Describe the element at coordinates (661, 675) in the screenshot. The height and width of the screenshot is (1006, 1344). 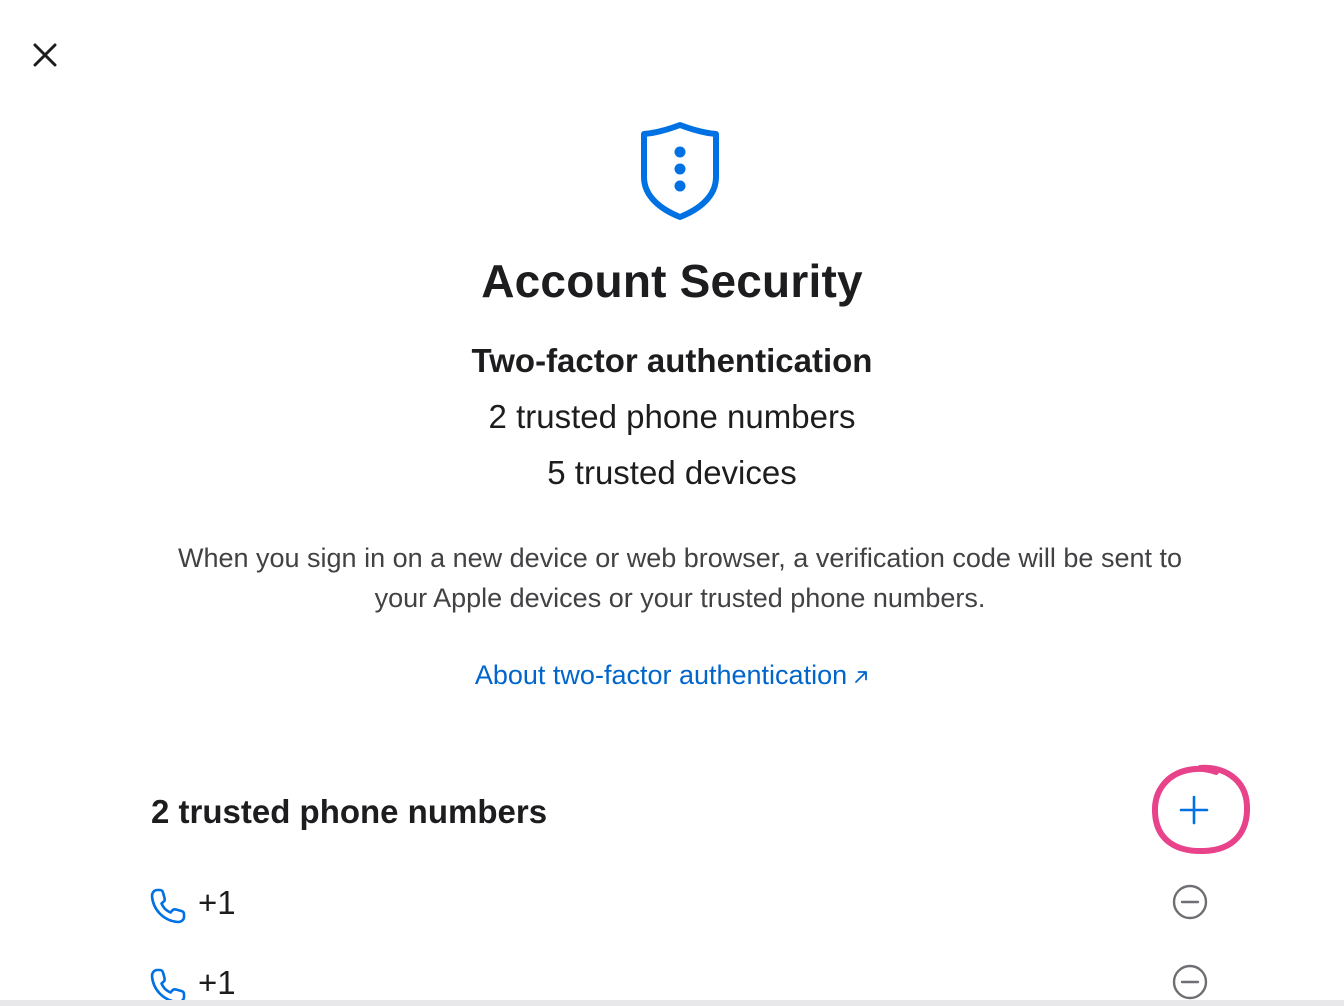
I see `about-two-factor-link-label: About two-factor authentication` at that location.